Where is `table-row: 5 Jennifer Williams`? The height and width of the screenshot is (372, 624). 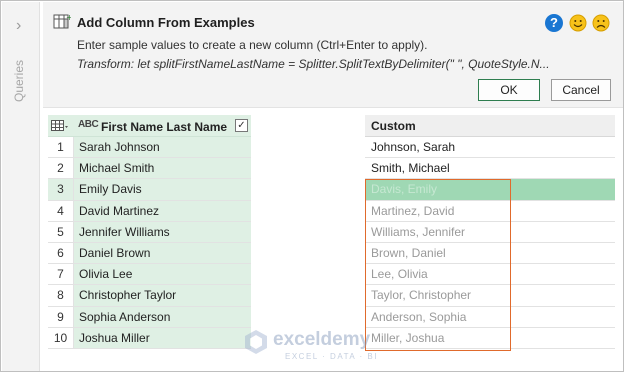 table-row: 5 Jennifer Williams is located at coordinates (149, 232).